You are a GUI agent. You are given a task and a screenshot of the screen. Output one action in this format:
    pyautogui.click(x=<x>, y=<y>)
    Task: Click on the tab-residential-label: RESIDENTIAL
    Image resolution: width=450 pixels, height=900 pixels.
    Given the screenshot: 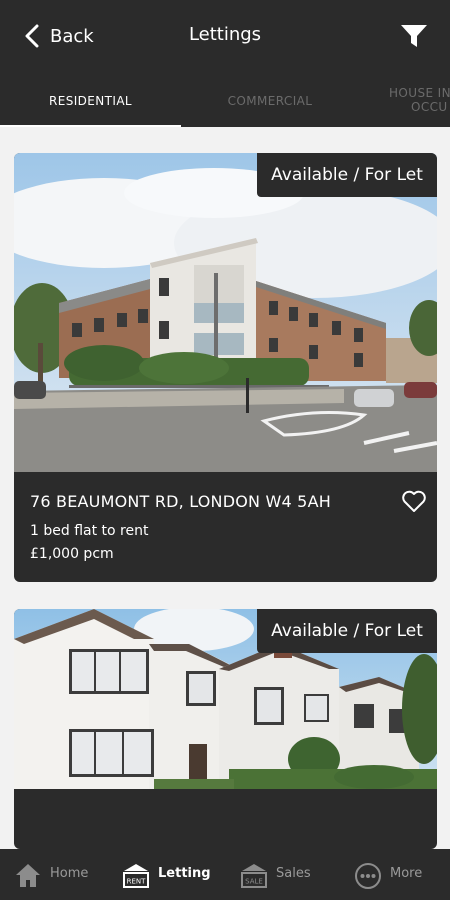 What is the action you would take?
    pyautogui.click(x=90, y=101)
    